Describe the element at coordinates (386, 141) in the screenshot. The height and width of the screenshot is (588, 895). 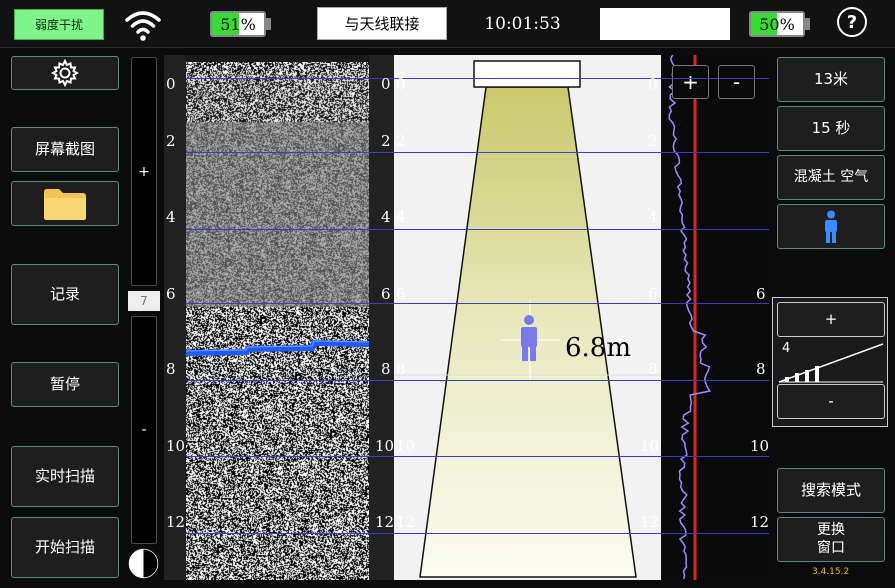
I see `depth-tick-right: 2` at that location.